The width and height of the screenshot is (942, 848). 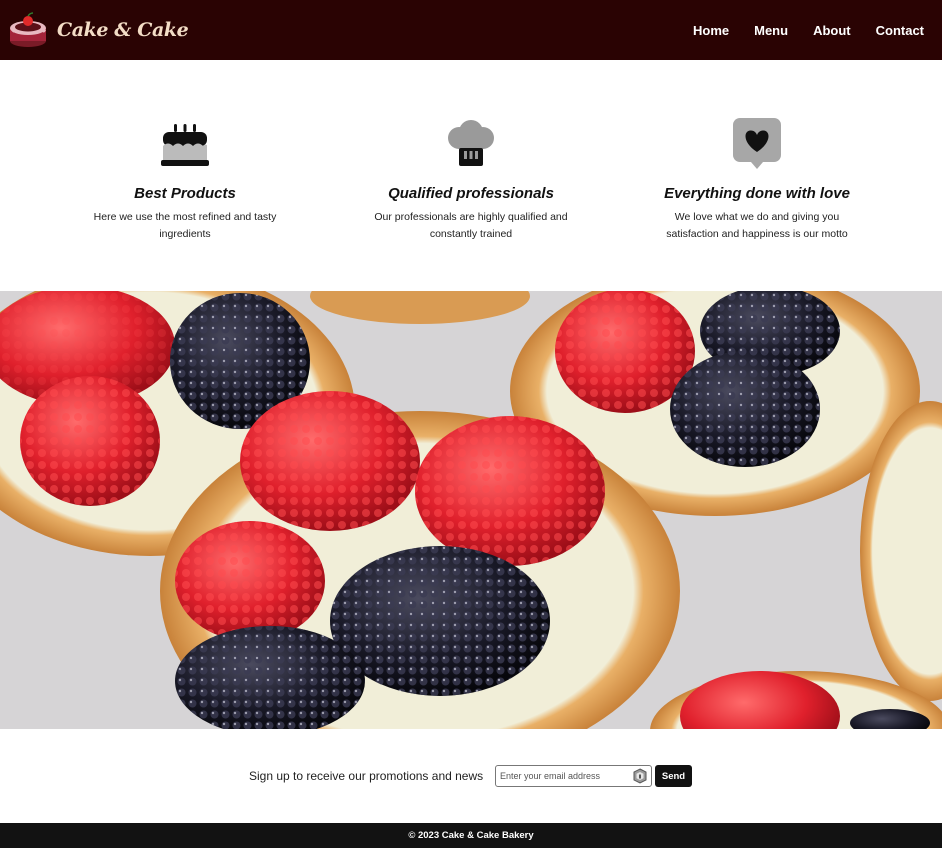 What do you see at coordinates (28, 29) in the screenshot?
I see `cake-logo-icon` at bounding box center [28, 29].